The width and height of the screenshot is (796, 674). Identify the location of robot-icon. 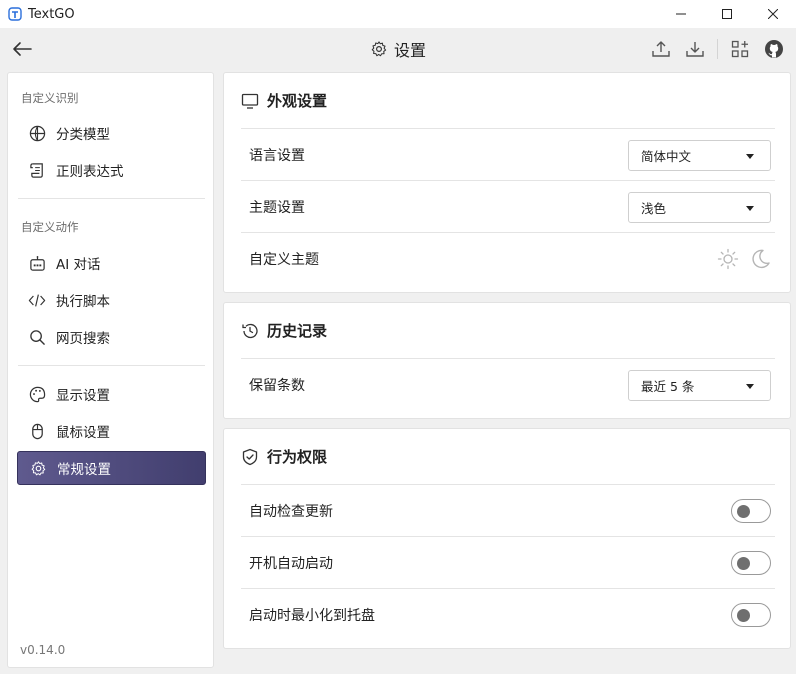
(37, 263).